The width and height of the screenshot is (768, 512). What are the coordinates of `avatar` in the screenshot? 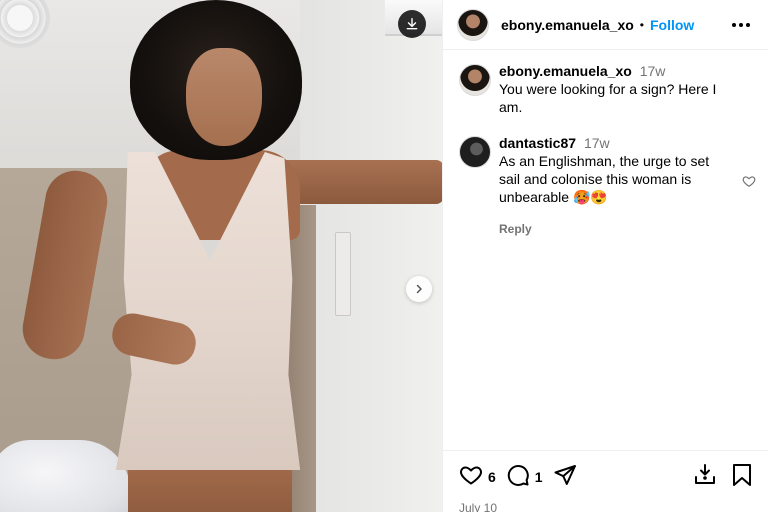 It's located at (473, 24).